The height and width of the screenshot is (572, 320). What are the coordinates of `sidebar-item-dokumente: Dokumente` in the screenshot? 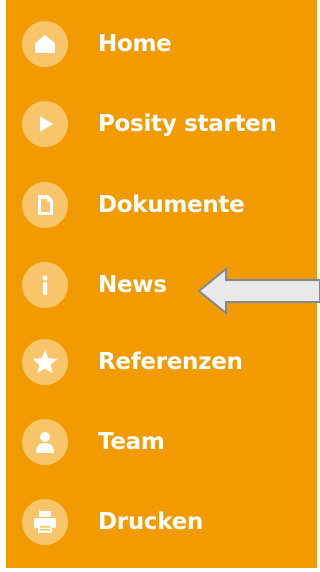 It's located at (133, 205).